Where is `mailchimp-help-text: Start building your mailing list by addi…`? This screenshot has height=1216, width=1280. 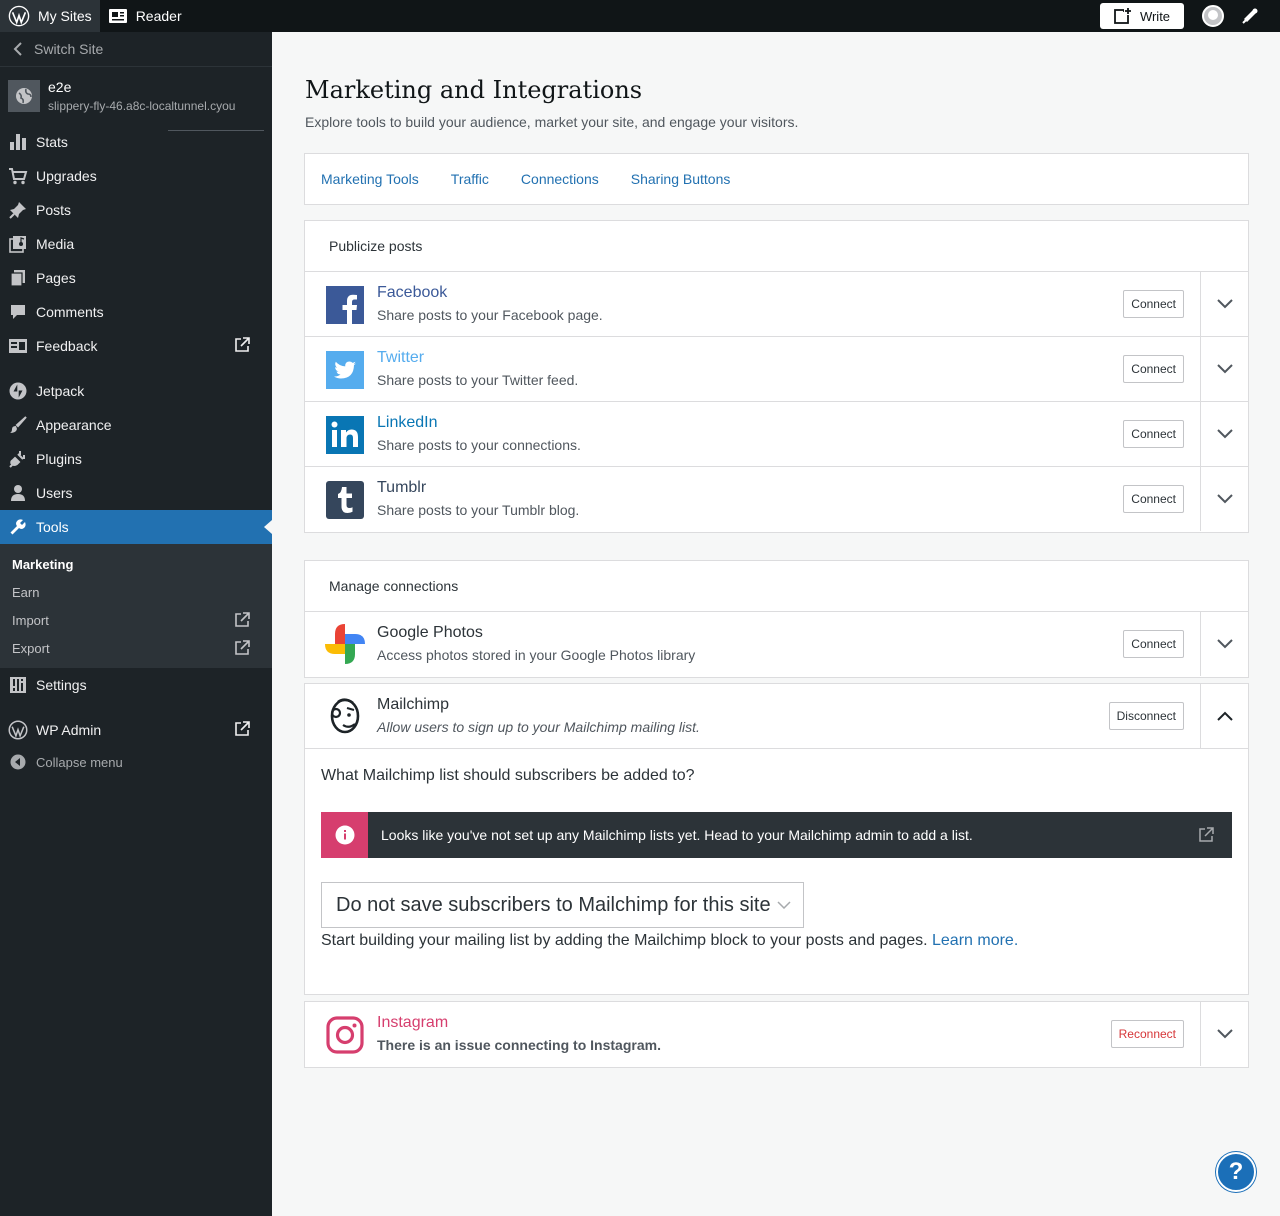 mailchimp-help-text: Start building your mailing list by addi… is located at coordinates (776, 941).